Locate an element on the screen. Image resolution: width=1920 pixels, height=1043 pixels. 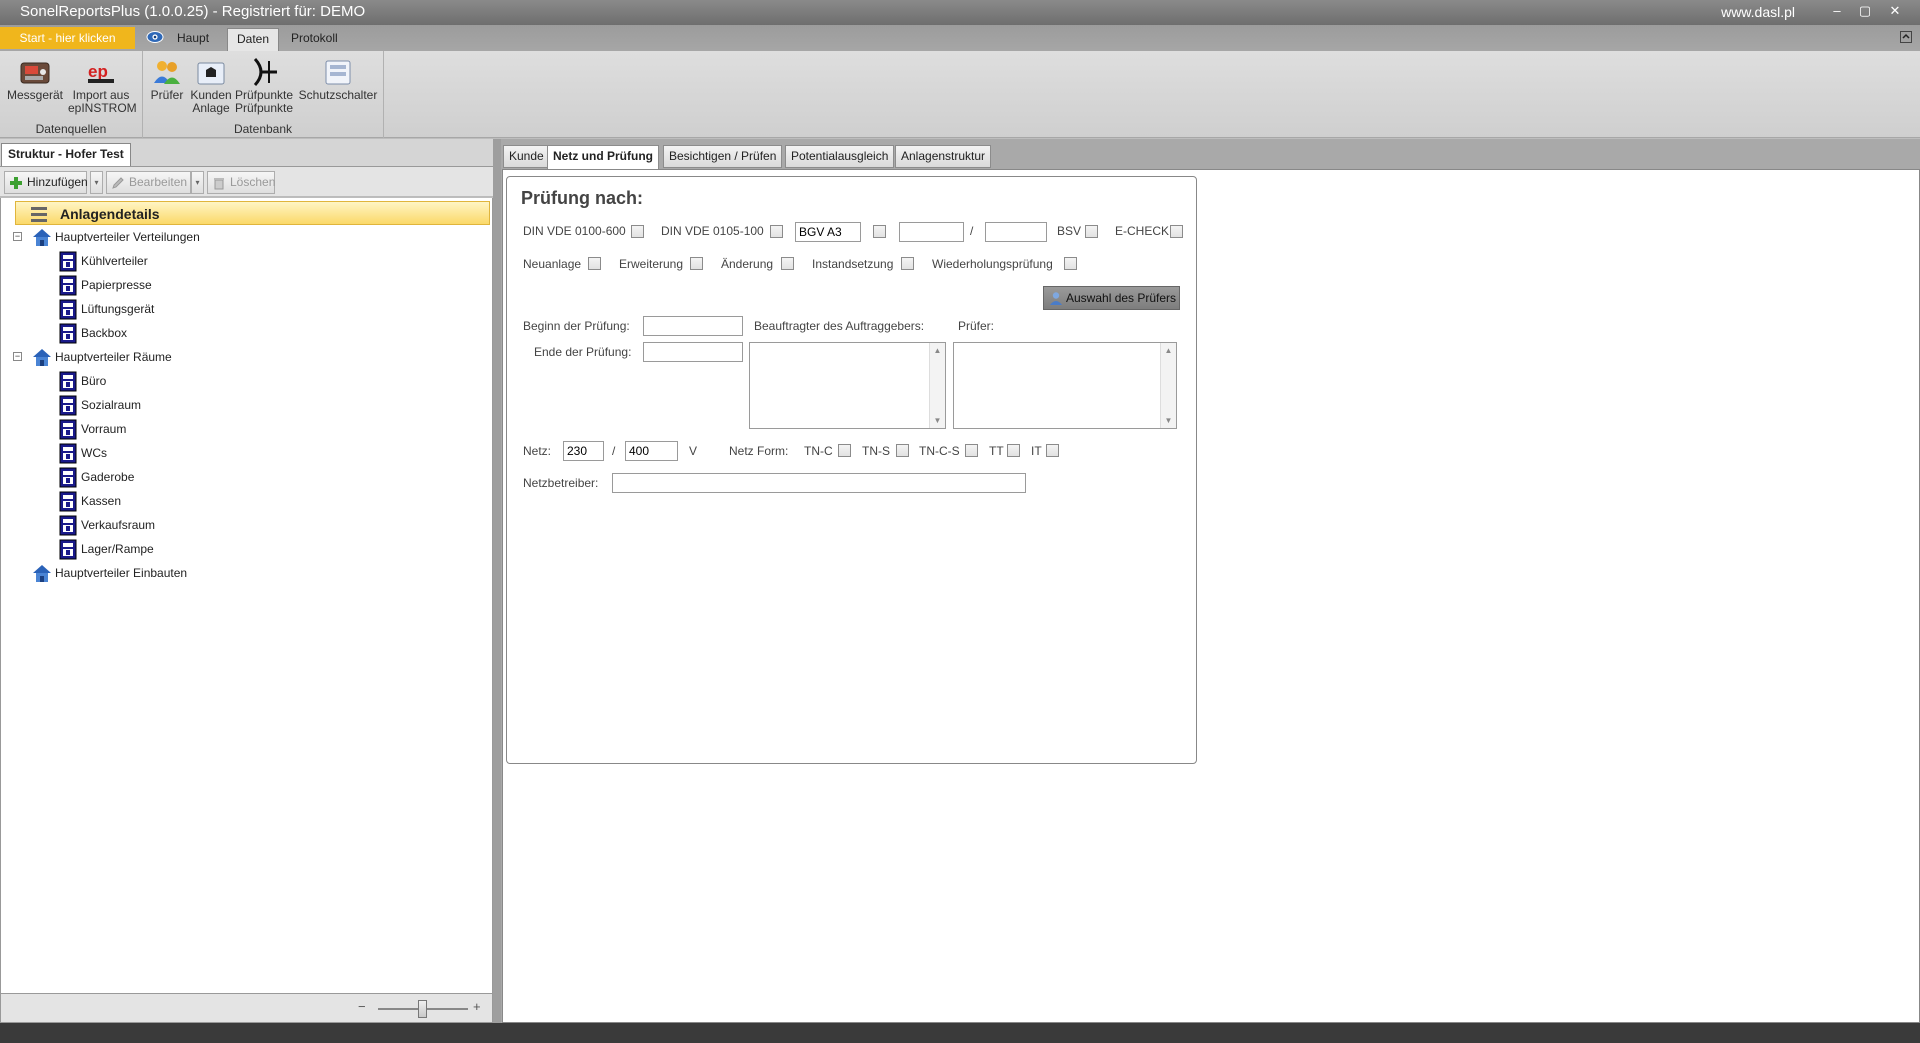
pruefpunkte-label: Prüfpunkte Prüfpunkte is located at coordinates (264, 101).